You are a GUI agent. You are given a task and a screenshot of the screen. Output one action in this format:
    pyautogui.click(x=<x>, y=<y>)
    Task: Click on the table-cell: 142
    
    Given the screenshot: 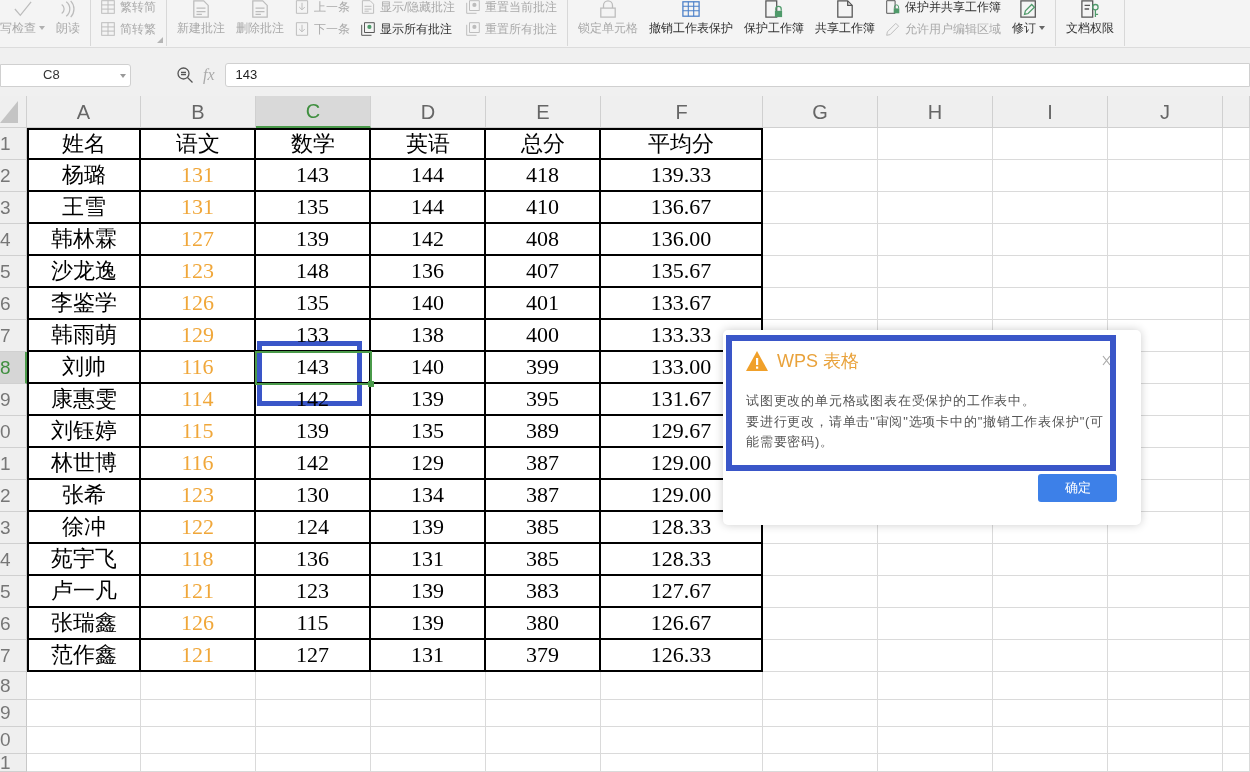 What is the action you would take?
    pyautogui.click(x=313, y=464)
    